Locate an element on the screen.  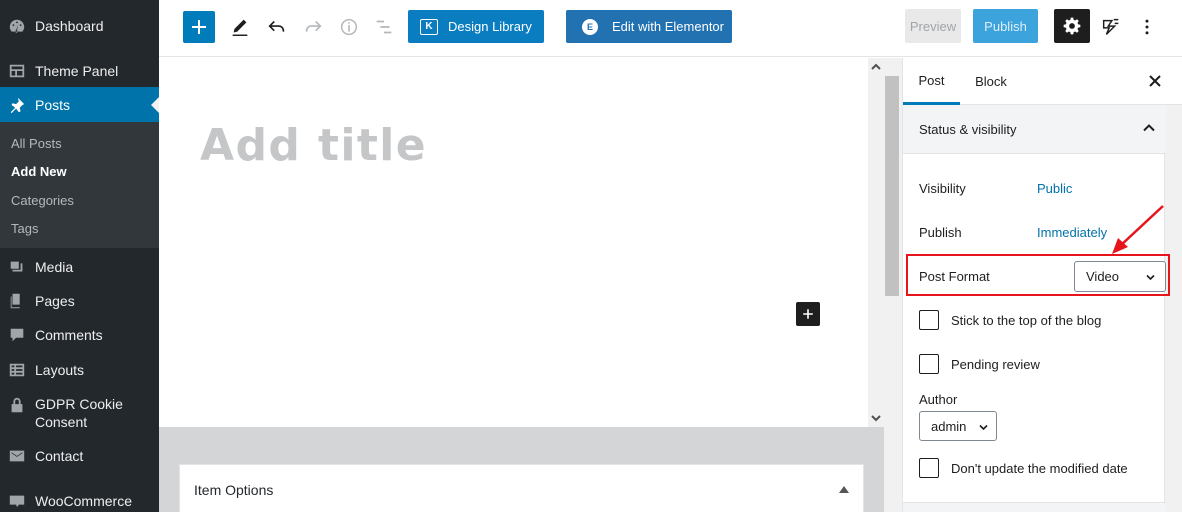
tab-post: Post is located at coordinates (931, 81).